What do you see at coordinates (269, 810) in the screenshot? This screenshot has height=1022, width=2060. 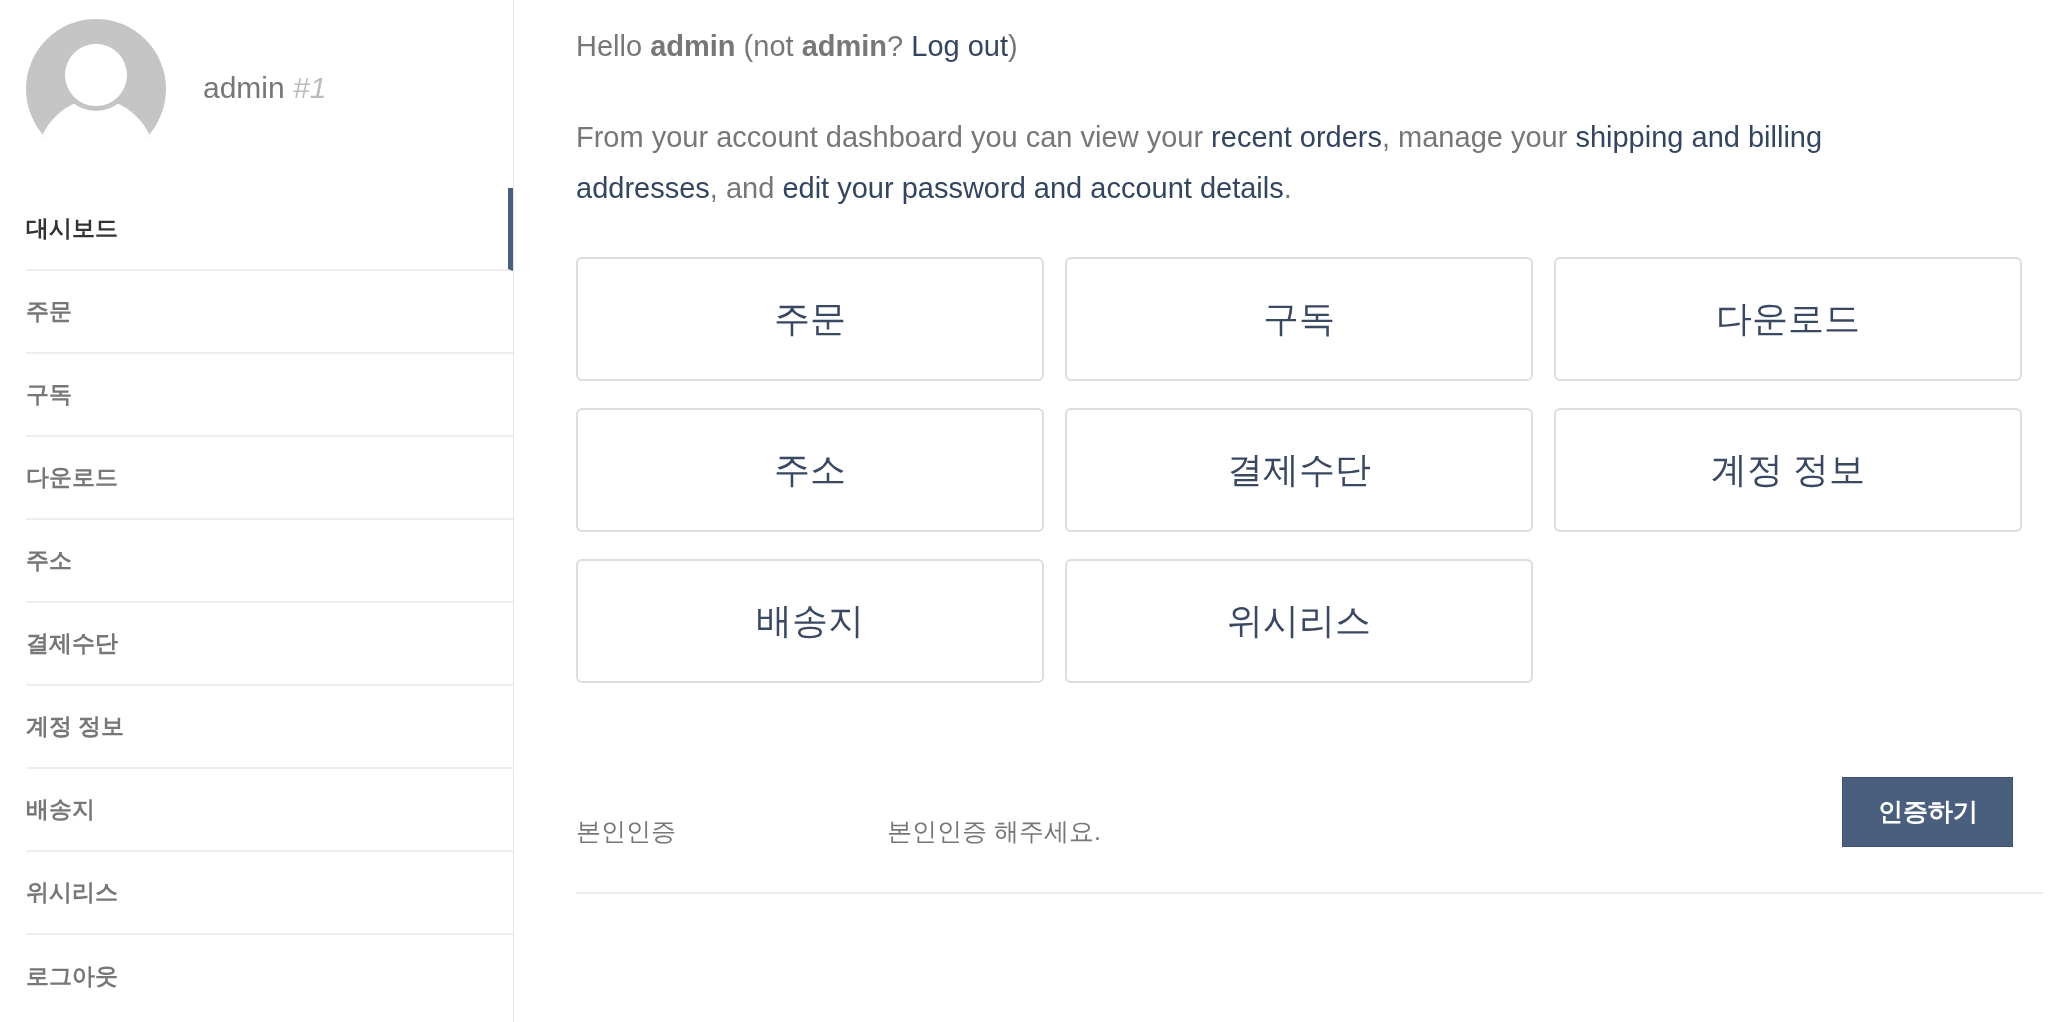 I see `sidebar-item: 배송지` at bounding box center [269, 810].